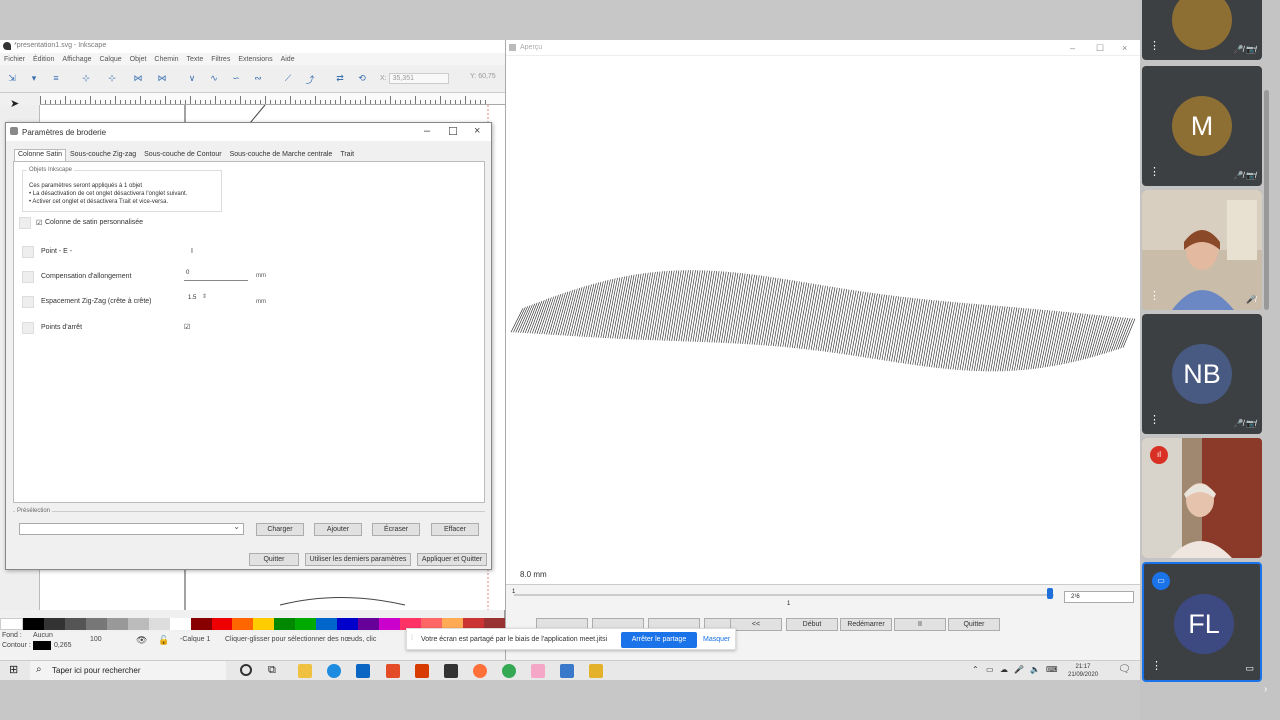 The image size is (1280, 720). What do you see at coordinates (1202, 374) in the screenshot?
I see `participant-tile: NB ⋮ 🎤̸ 📷̸` at bounding box center [1202, 374].